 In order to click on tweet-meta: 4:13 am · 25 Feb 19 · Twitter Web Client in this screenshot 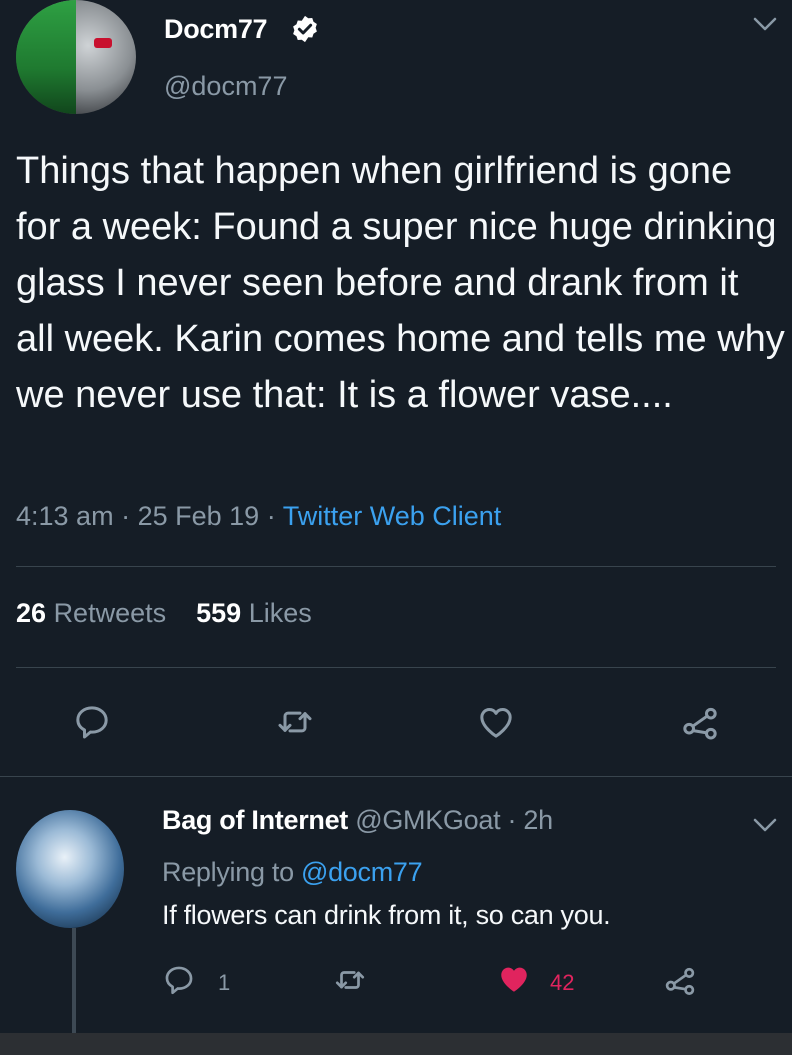, I will do `click(258, 516)`.